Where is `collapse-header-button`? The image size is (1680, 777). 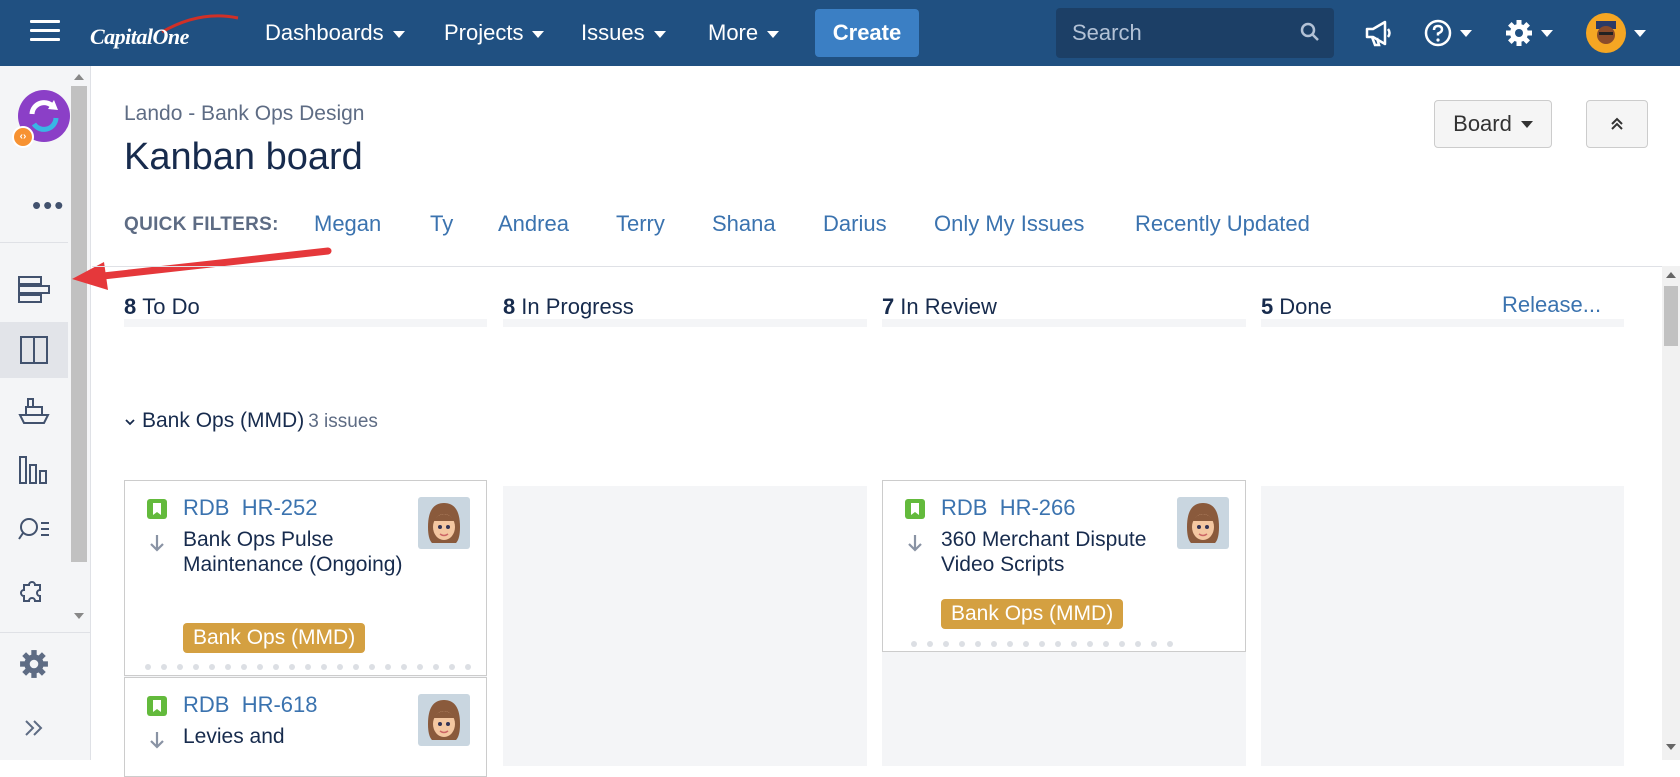
collapse-header-button is located at coordinates (1617, 124).